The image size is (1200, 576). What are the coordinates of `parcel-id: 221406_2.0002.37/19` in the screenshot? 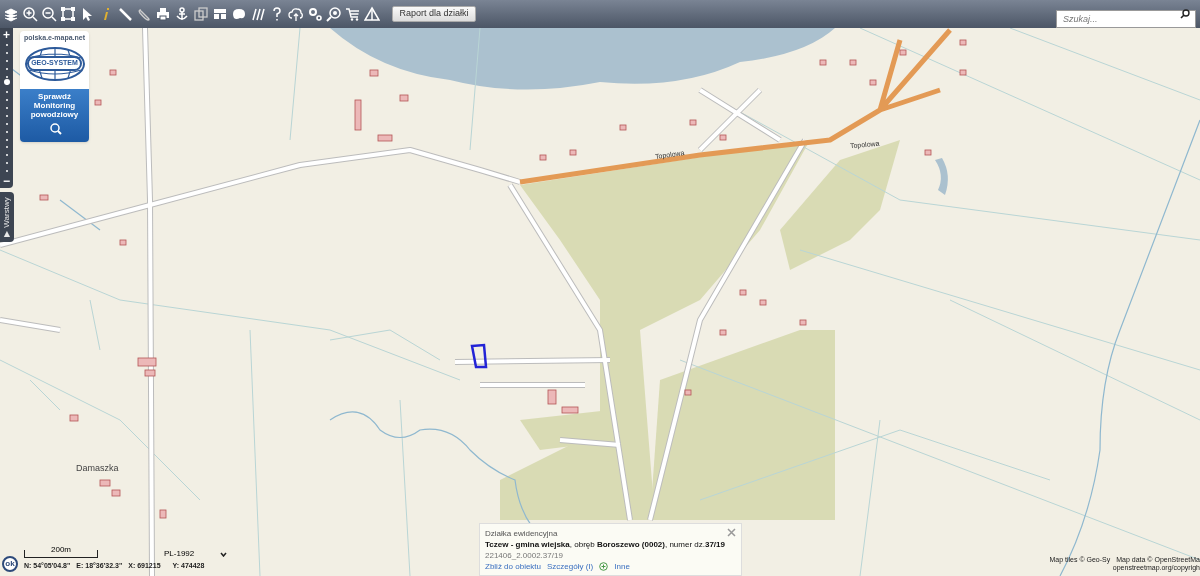 It's located at (524, 555).